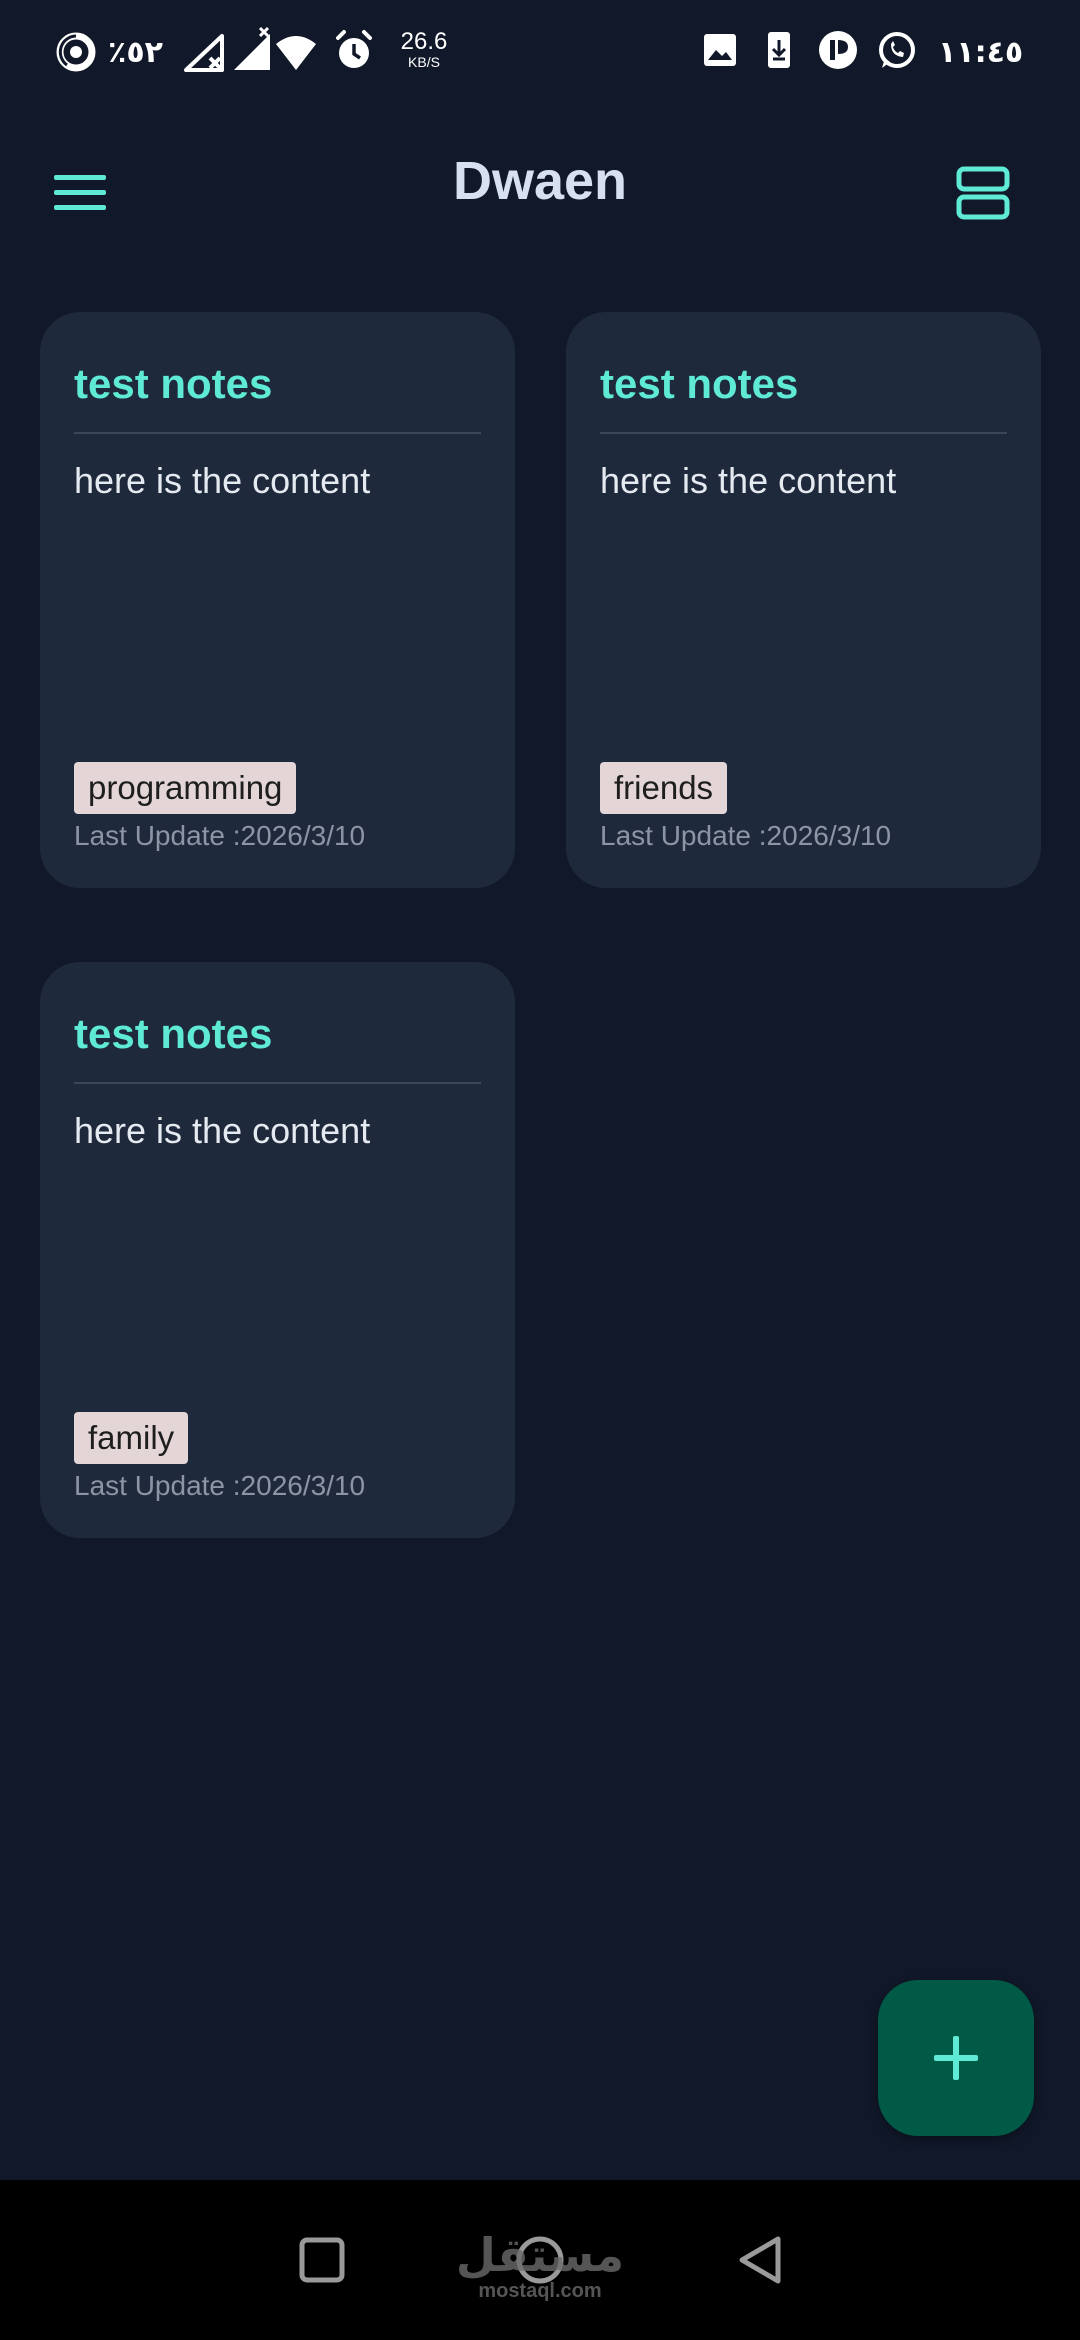 The image size is (1080, 2340). Describe the element at coordinates (838, 50) in the screenshot. I see `app-notification-icon` at that location.